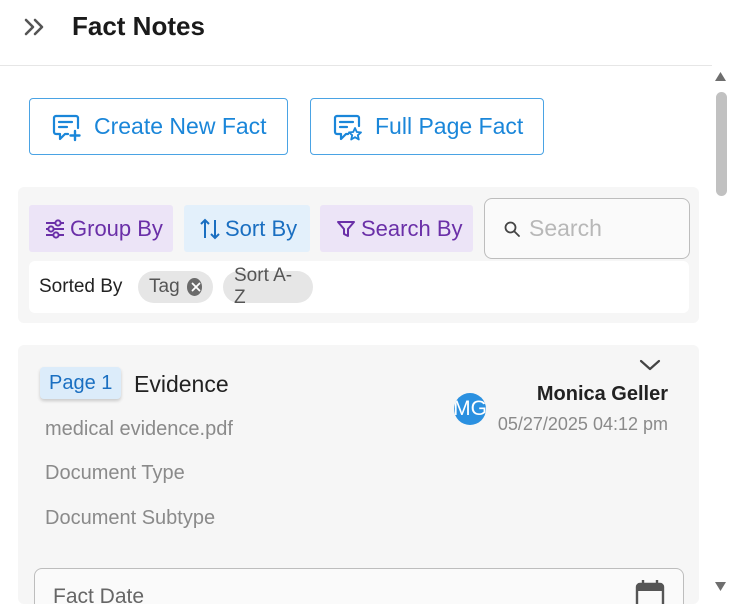  I want to click on search-field, so click(587, 228).